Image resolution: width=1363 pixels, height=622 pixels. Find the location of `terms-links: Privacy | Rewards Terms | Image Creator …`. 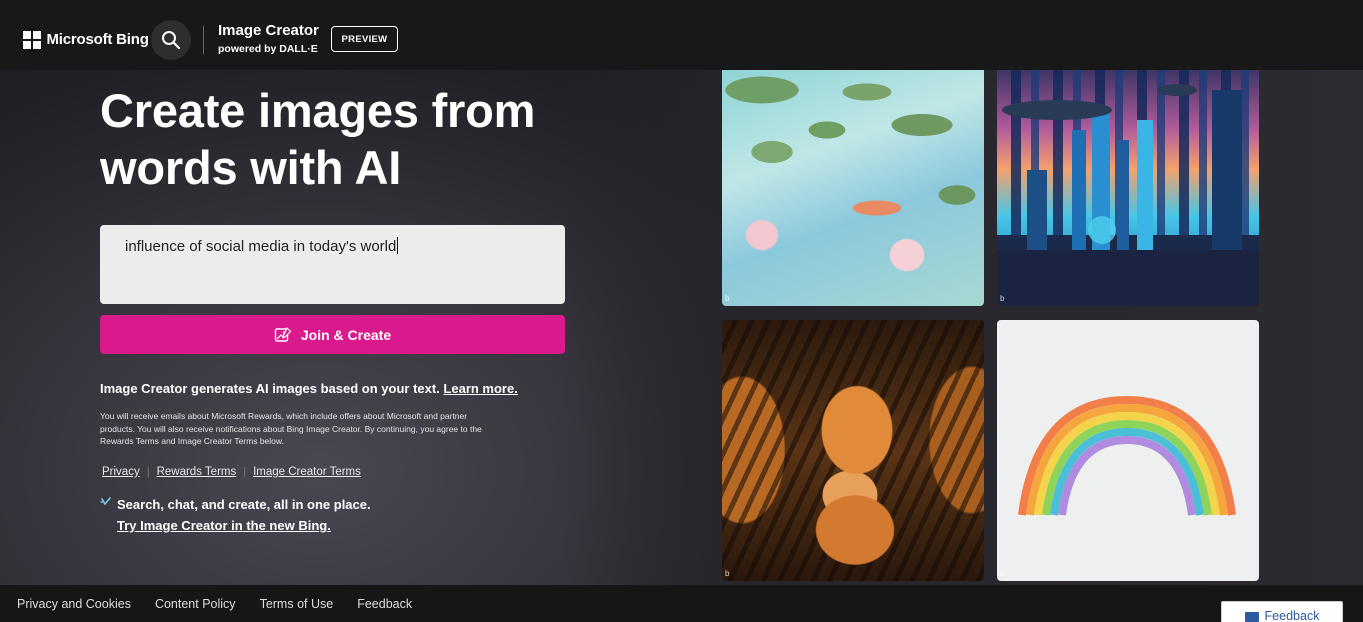

terms-links: Privacy | Rewards Terms | Image Creator … is located at coordinates (231, 472).